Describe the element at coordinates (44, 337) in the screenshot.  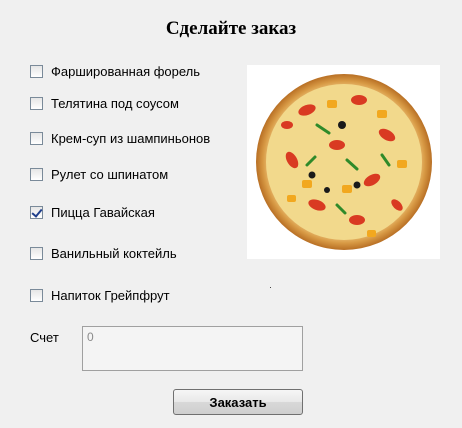
I see `score-label: Счет` at that location.